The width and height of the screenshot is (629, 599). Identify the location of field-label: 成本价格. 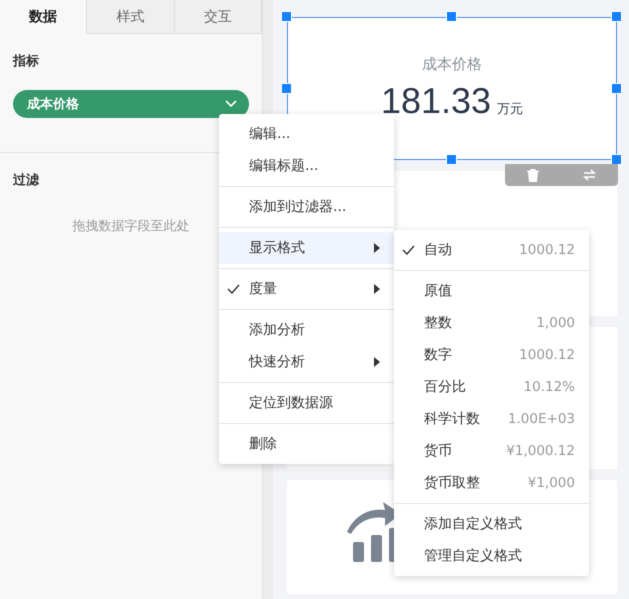
(53, 104).